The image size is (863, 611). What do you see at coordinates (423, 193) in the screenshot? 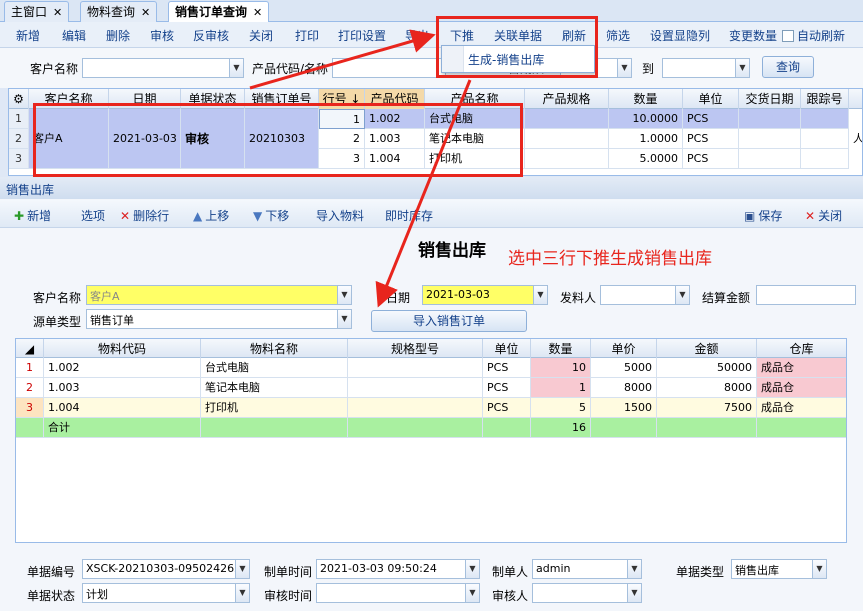
I see `arrow-to-import` at bounding box center [423, 193].